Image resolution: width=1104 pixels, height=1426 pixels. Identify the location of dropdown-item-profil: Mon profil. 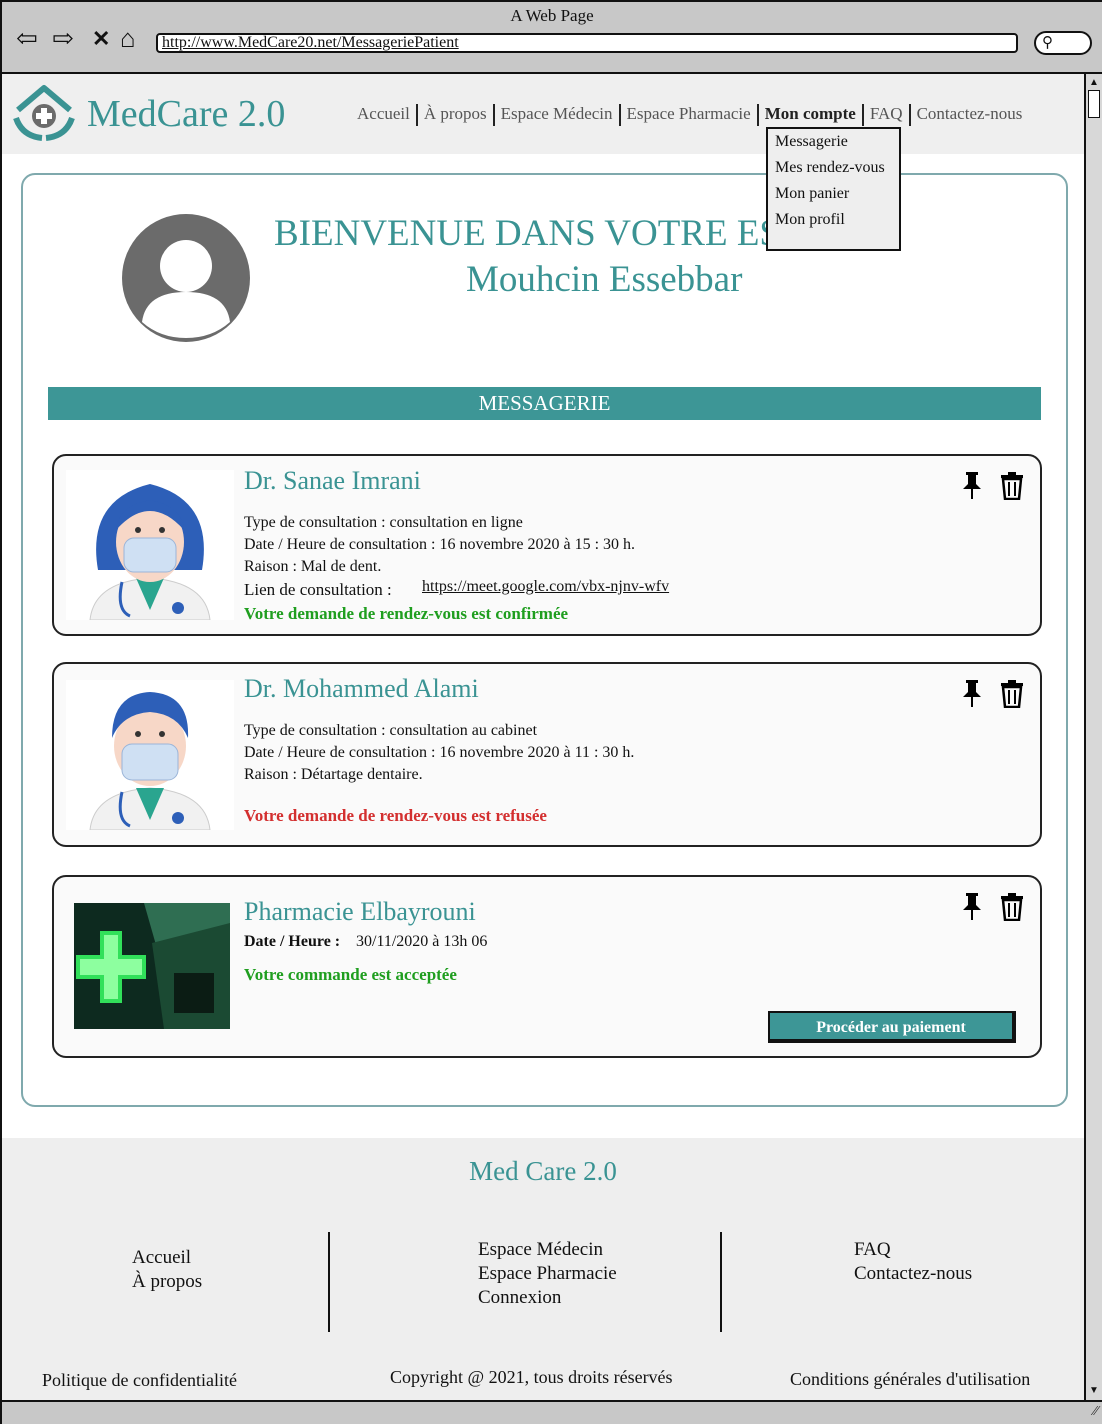
(810, 220).